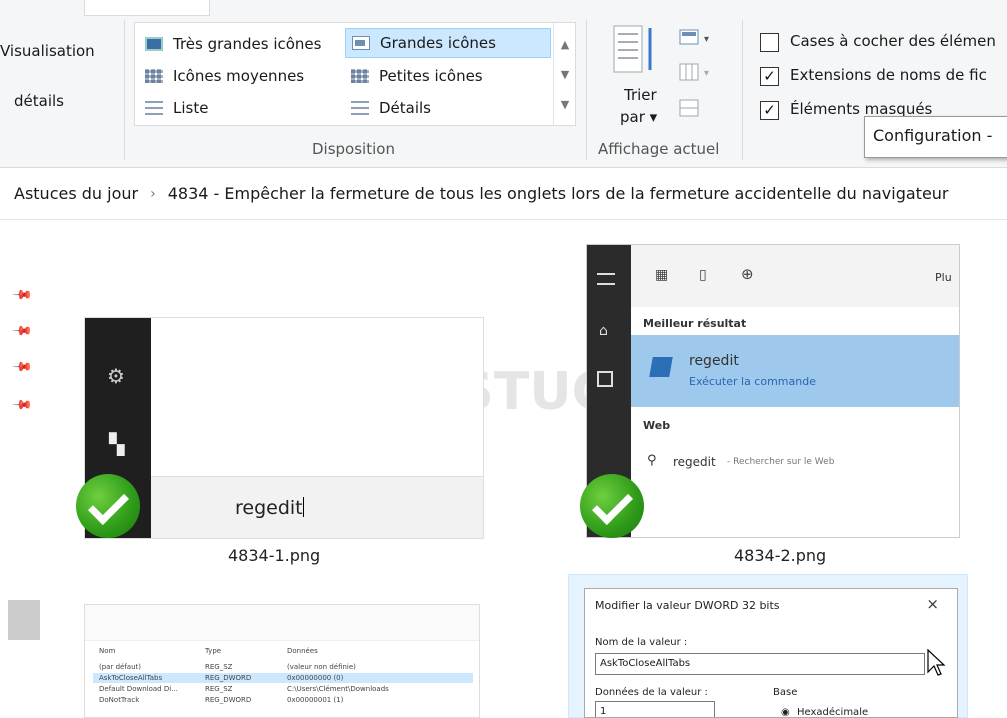  What do you see at coordinates (694, 462) in the screenshot?
I see `web-item: regedit` at bounding box center [694, 462].